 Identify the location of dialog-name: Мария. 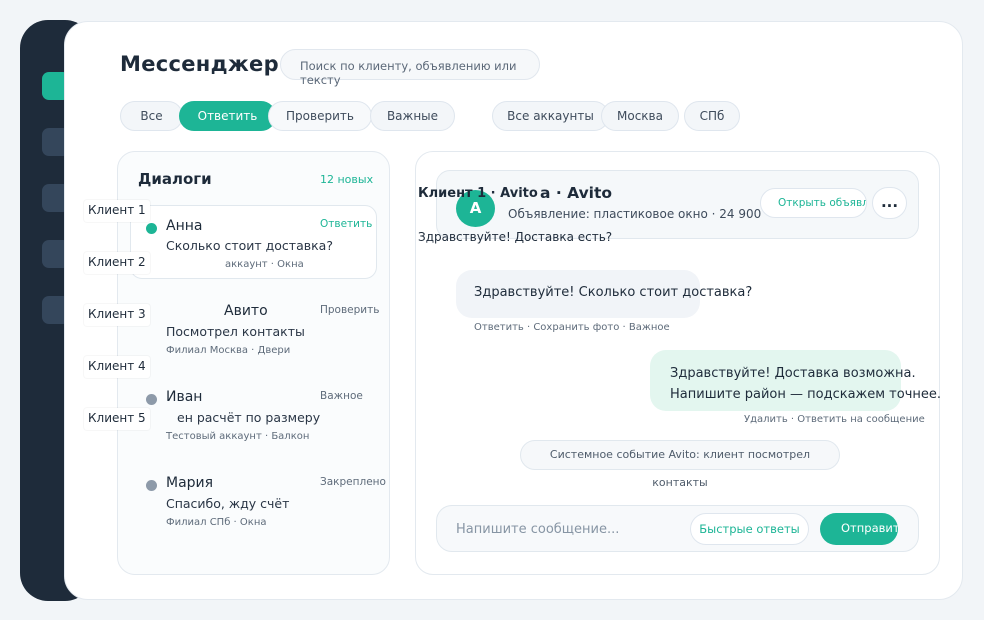
(189, 483).